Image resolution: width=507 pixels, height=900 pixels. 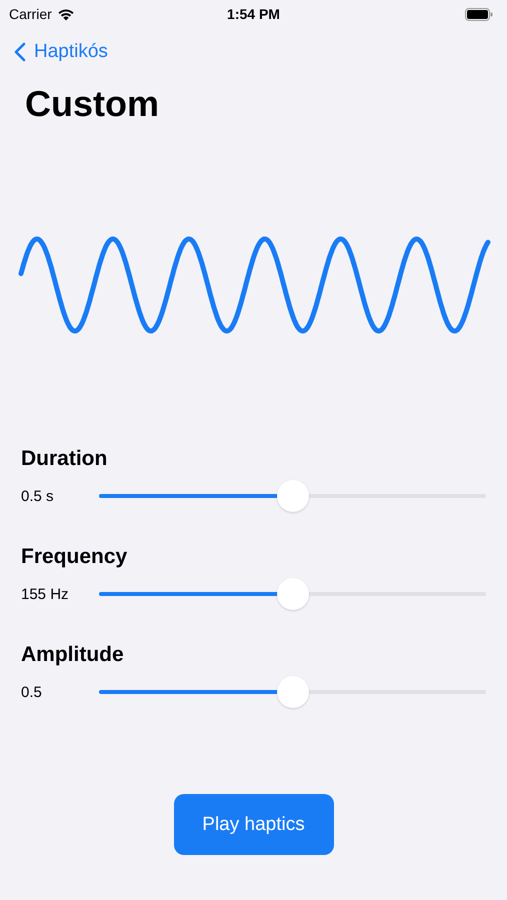 What do you see at coordinates (253, 14) in the screenshot?
I see `status-time: 1:54 PM` at bounding box center [253, 14].